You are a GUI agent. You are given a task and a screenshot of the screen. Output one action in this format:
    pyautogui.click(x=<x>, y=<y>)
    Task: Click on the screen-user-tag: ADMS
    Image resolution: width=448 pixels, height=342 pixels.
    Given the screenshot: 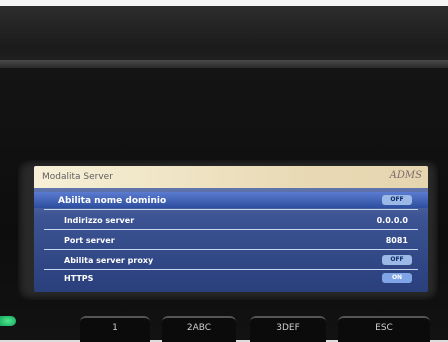 What is the action you would take?
    pyautogui.click(x=405, y=175)
    